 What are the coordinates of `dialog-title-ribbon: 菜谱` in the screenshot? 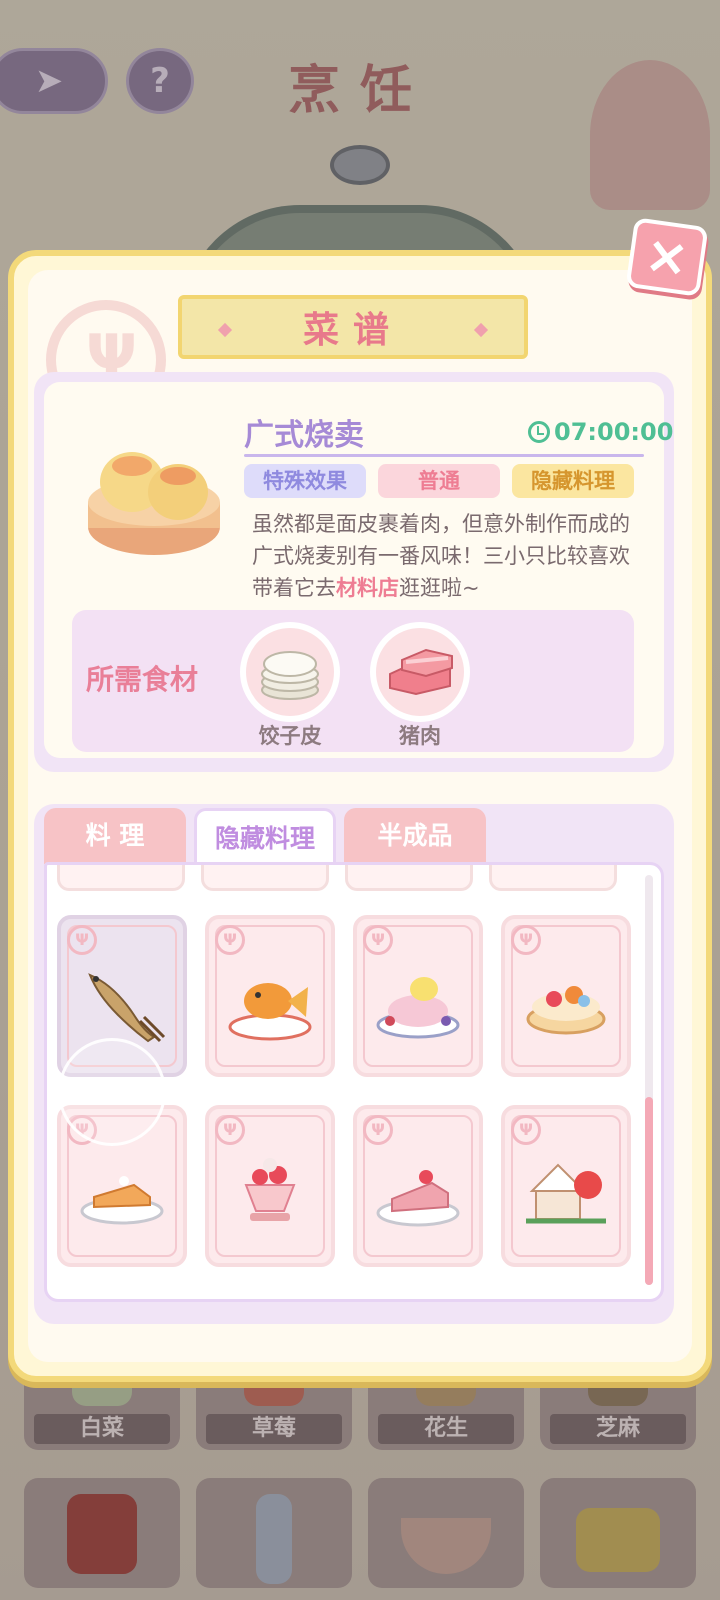 It's located at (353, 327).